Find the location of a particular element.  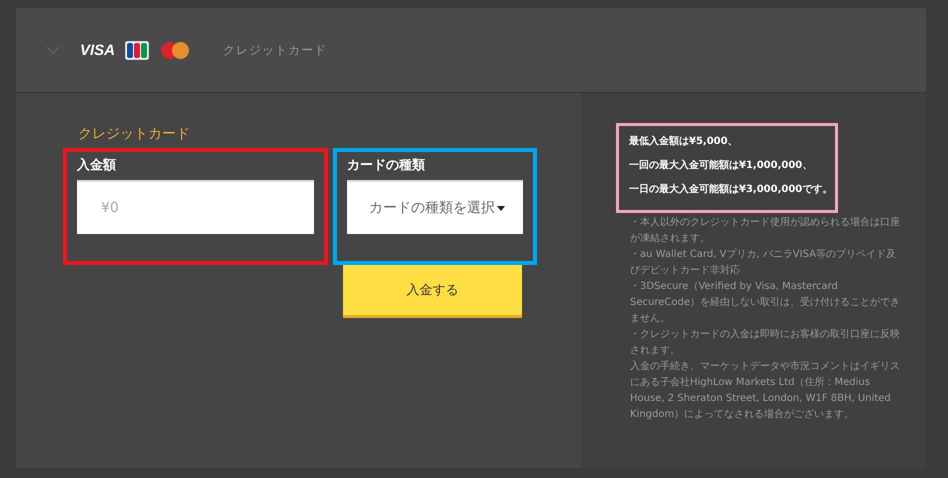

chevron-icon is located at coordinates (53, 50).